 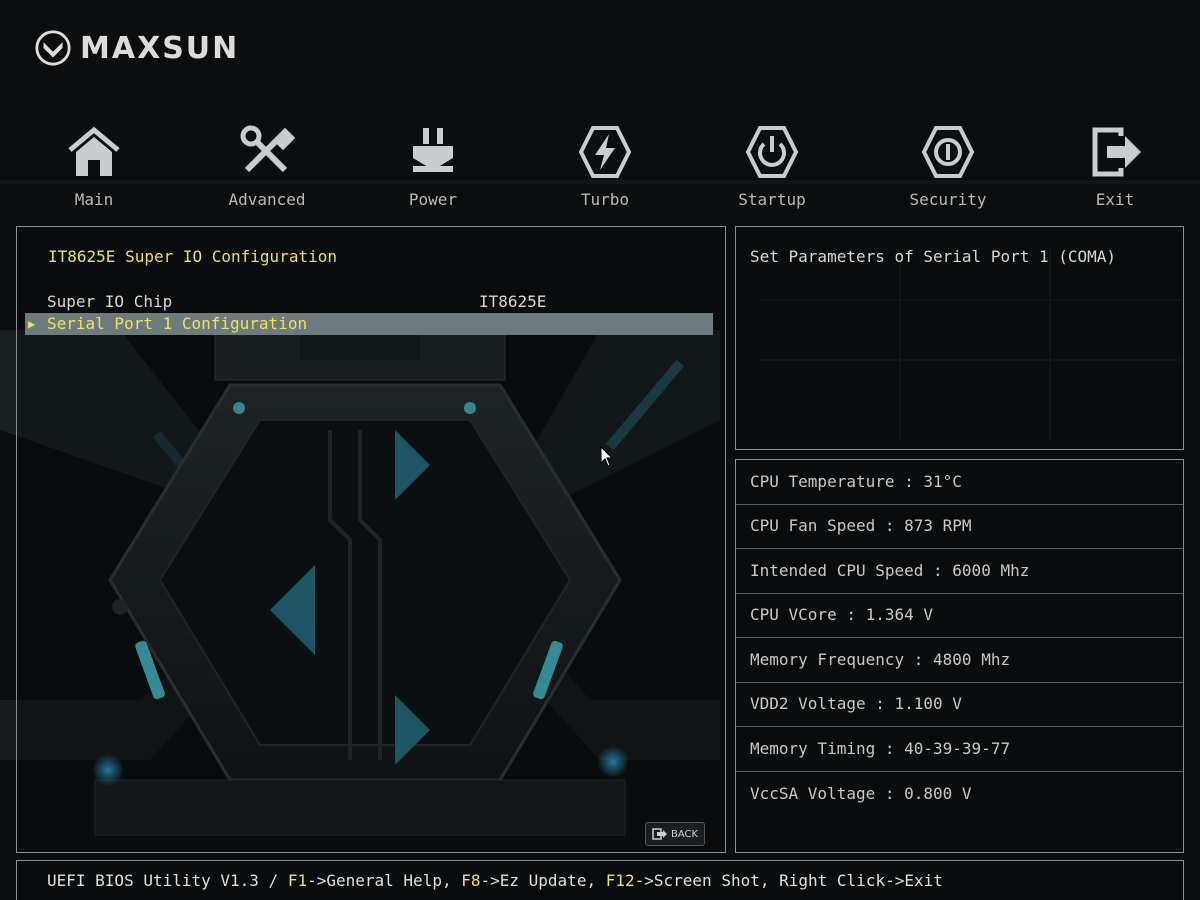 What do you see at coordinates (959, 527) in the screenshot?
I see `status-cpu-fan-speed: CPU Fan Speed : 873 RPM` at bounding box center [959, 527].